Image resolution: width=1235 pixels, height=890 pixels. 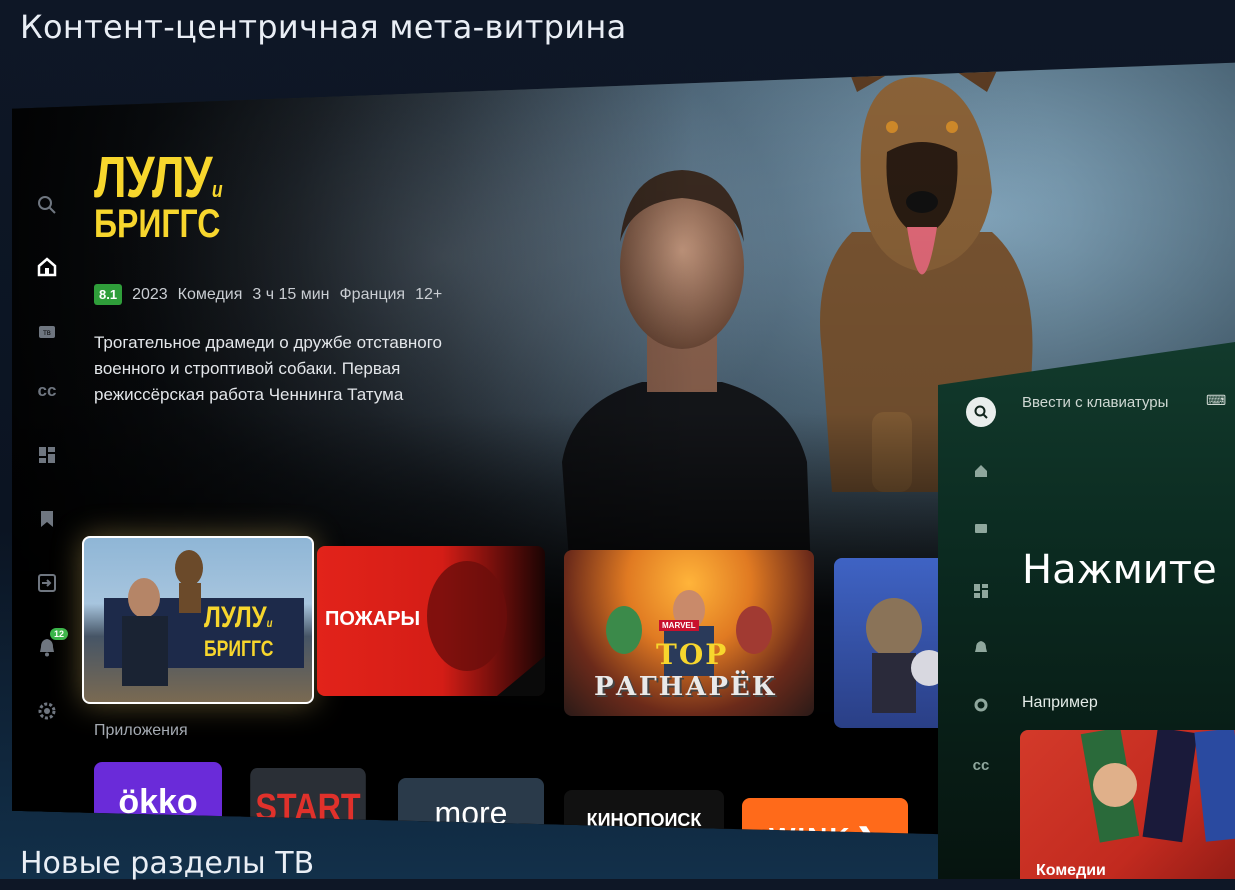 What do you see at coordinates (644, 819) in the screenshot?
I see `app-label: КИНОПОИСК` at bounding box center [644, 819].